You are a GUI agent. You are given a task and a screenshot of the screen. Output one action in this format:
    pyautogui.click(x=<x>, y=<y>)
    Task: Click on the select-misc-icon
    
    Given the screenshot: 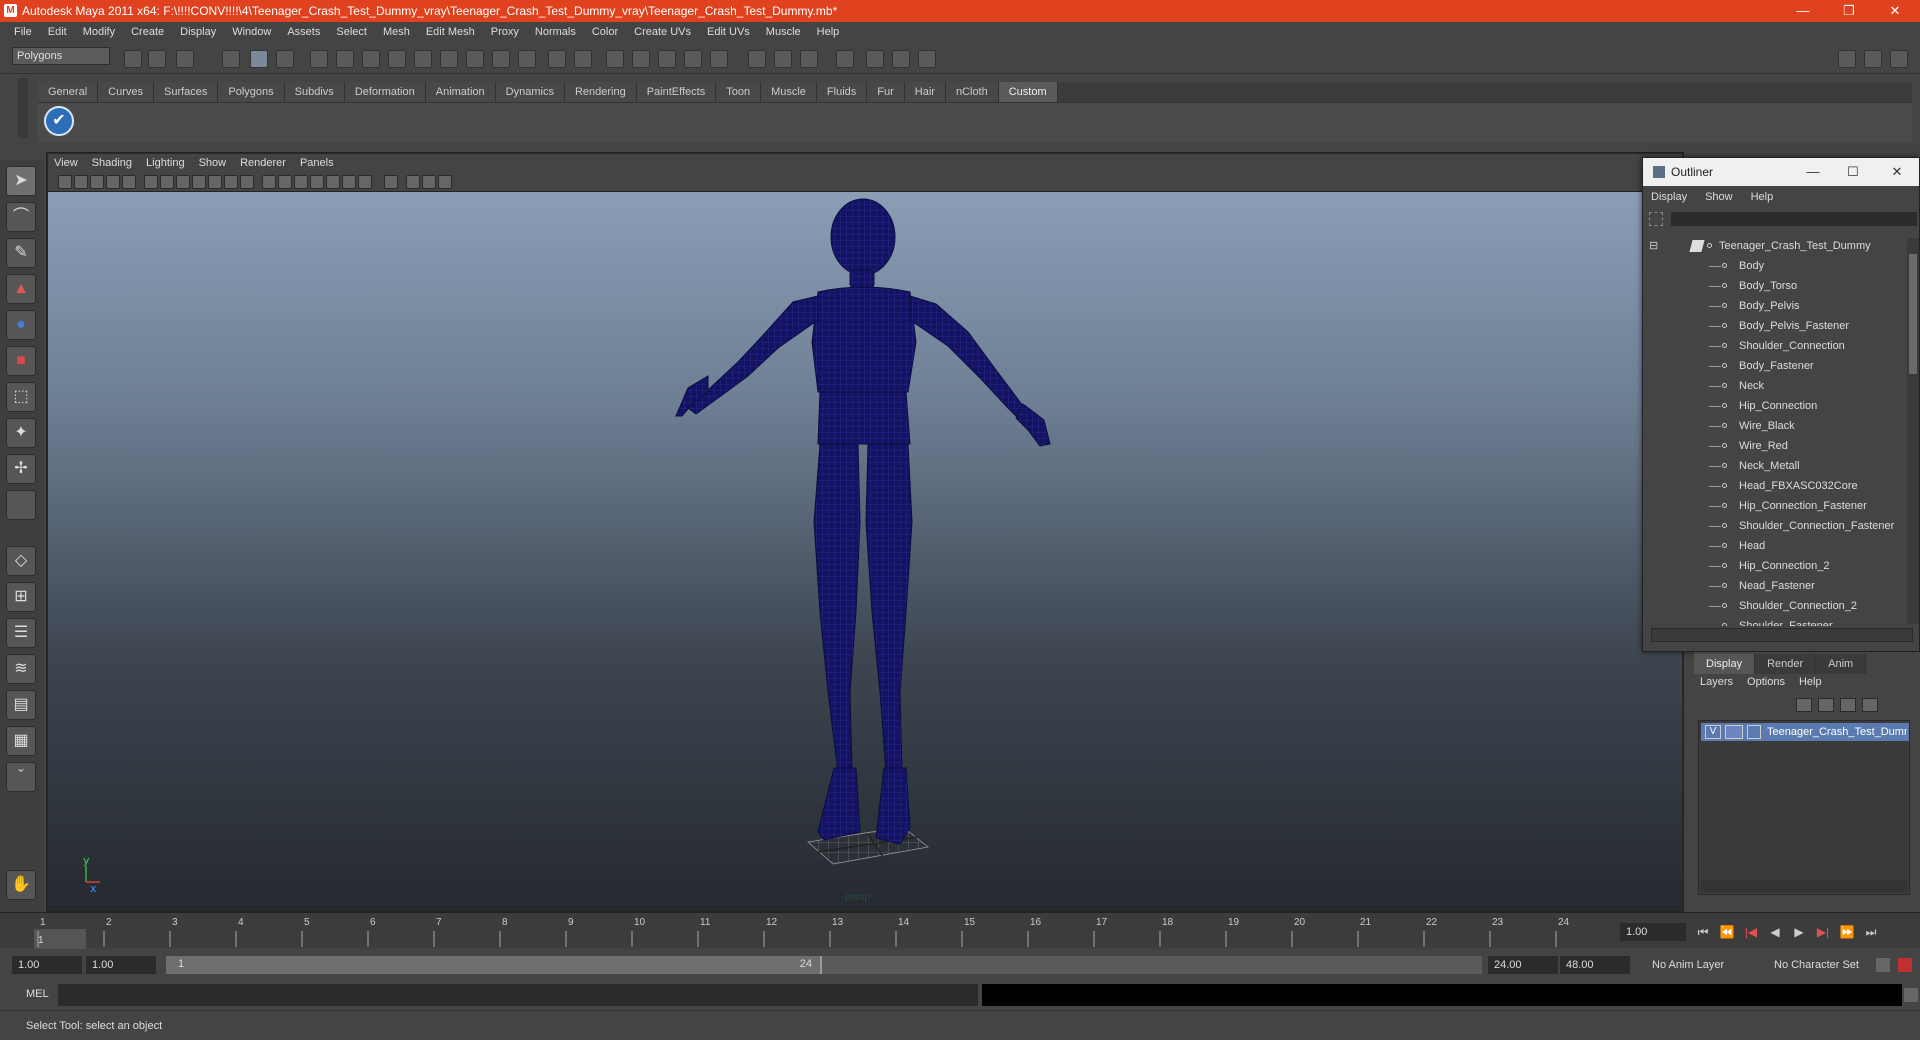 What is the action you would take?
    pyautogui.click(x=527, y=59)
    